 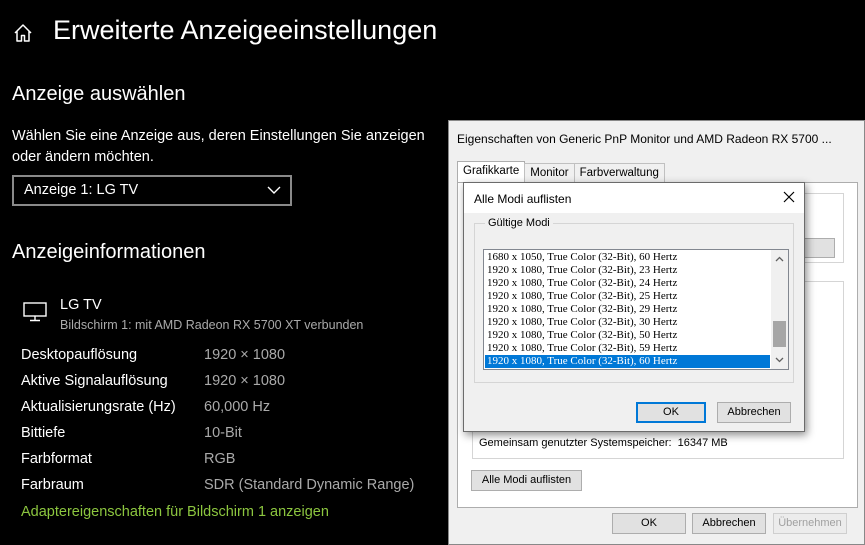 What do you see at coordinates (649, 523) in the screenshot?
I see `properties-ok-button: OK` at bounding box center [649, 523].